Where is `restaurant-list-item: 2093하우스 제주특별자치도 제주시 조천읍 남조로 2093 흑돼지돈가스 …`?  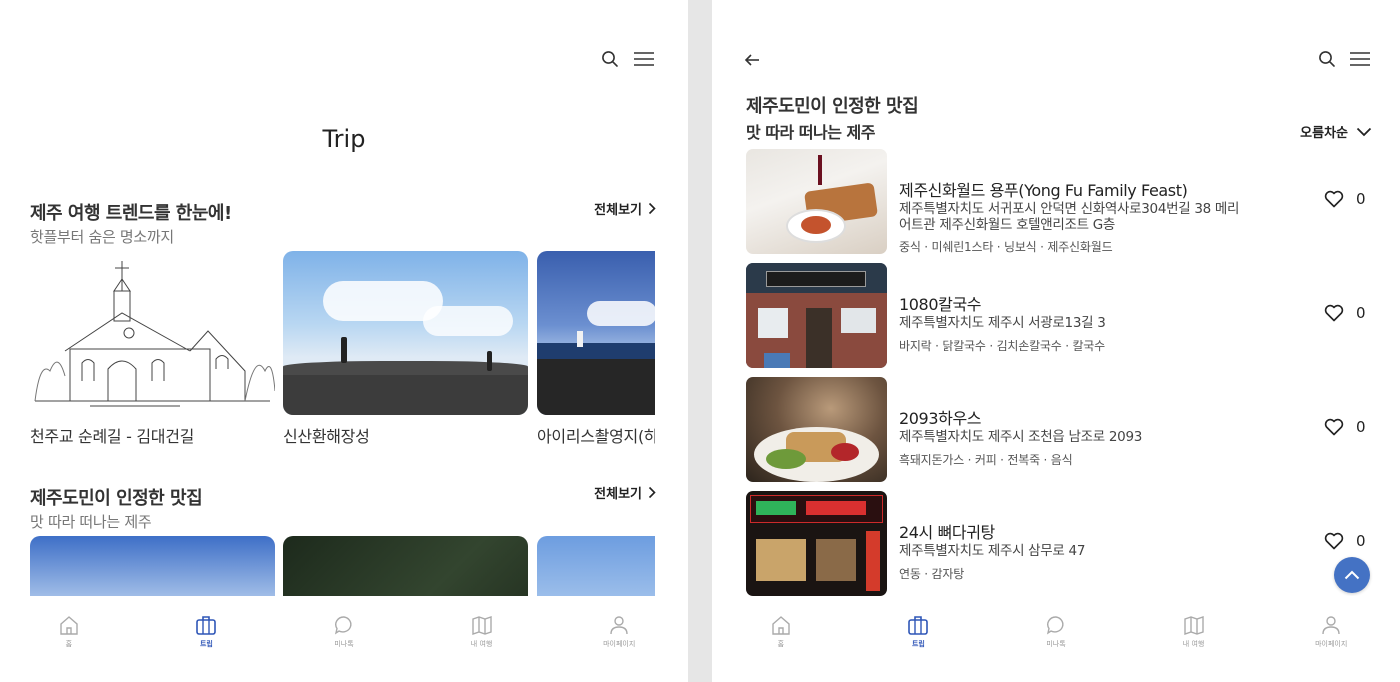
restaurant-list-item: 2093하우스 제주특별자치도 제주시 조천읍 남조로 2093 흑돼지돈가스 … is located at coordinates (1061, 429).